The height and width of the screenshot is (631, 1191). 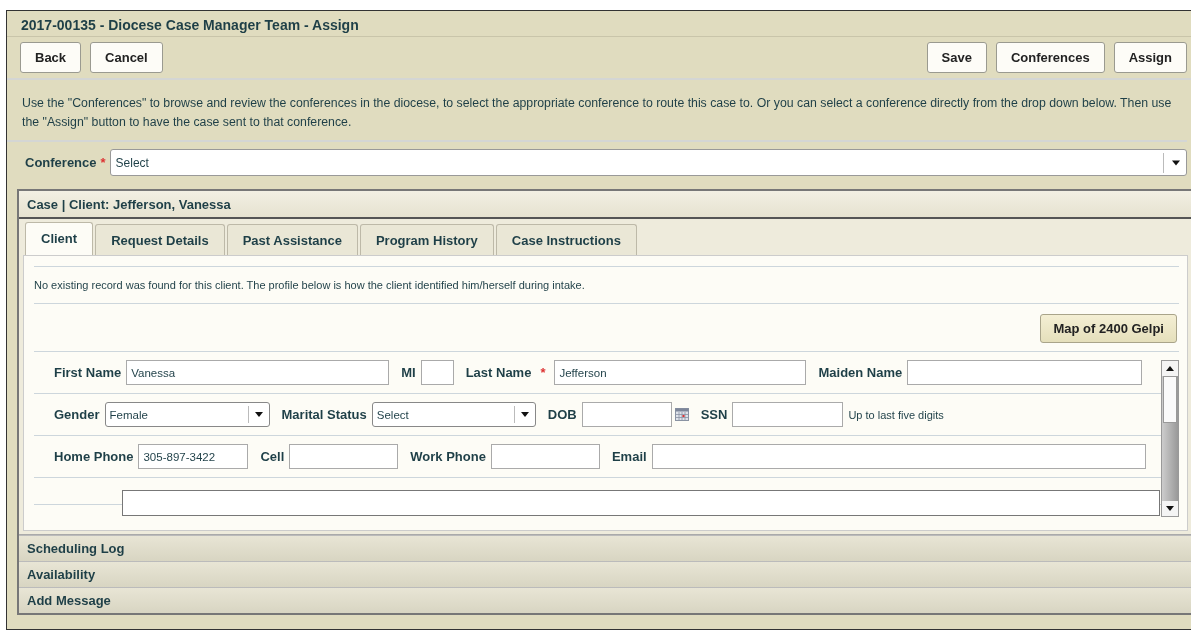 What do you see at coordinates (292, 239) in the screenshot?
I see `tab: Past Assistance` at bounding box center [292, 239].